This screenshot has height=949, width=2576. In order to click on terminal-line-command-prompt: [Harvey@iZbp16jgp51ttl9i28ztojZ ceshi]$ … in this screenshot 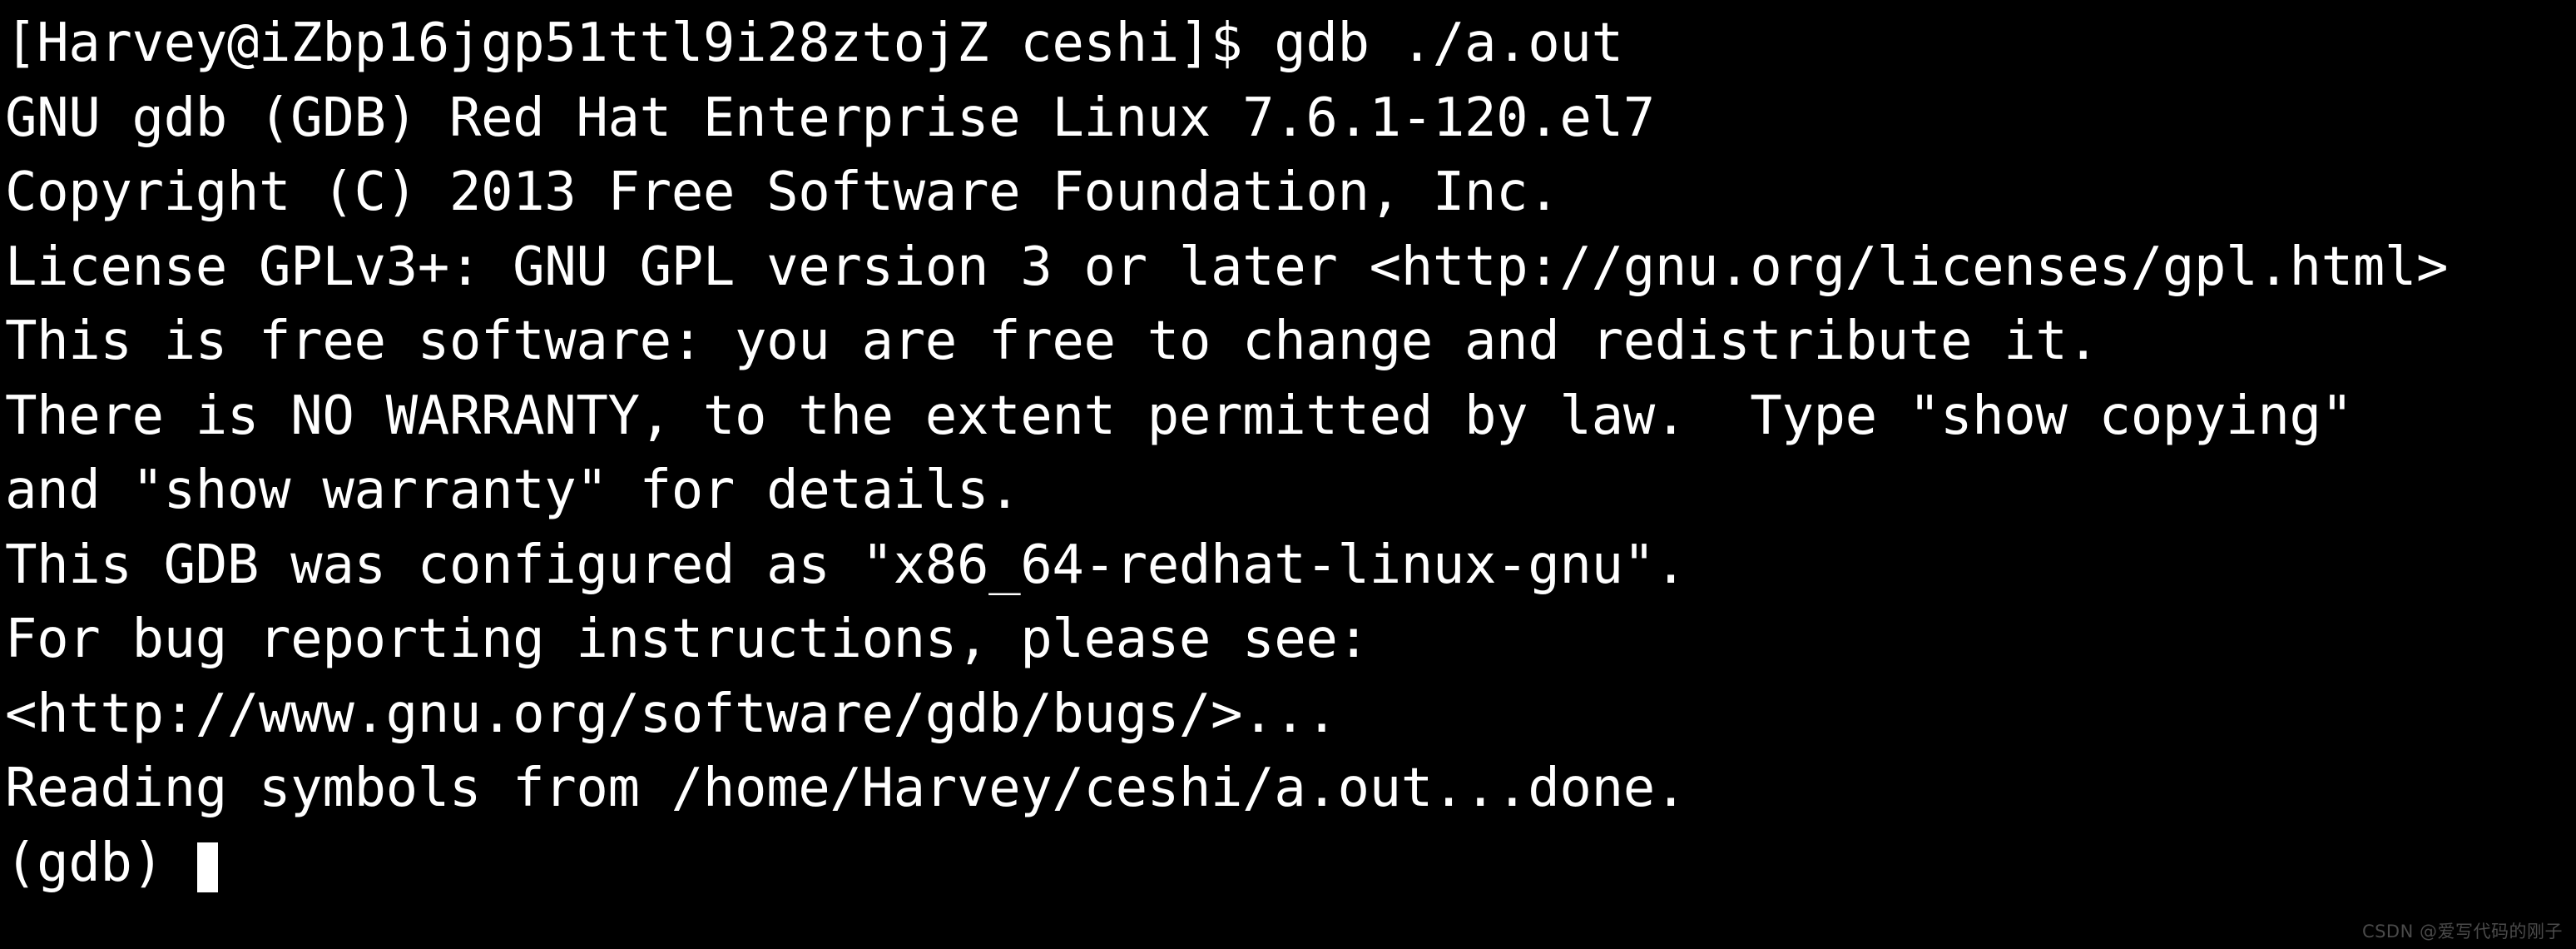, I will do `click(814, 43)`.